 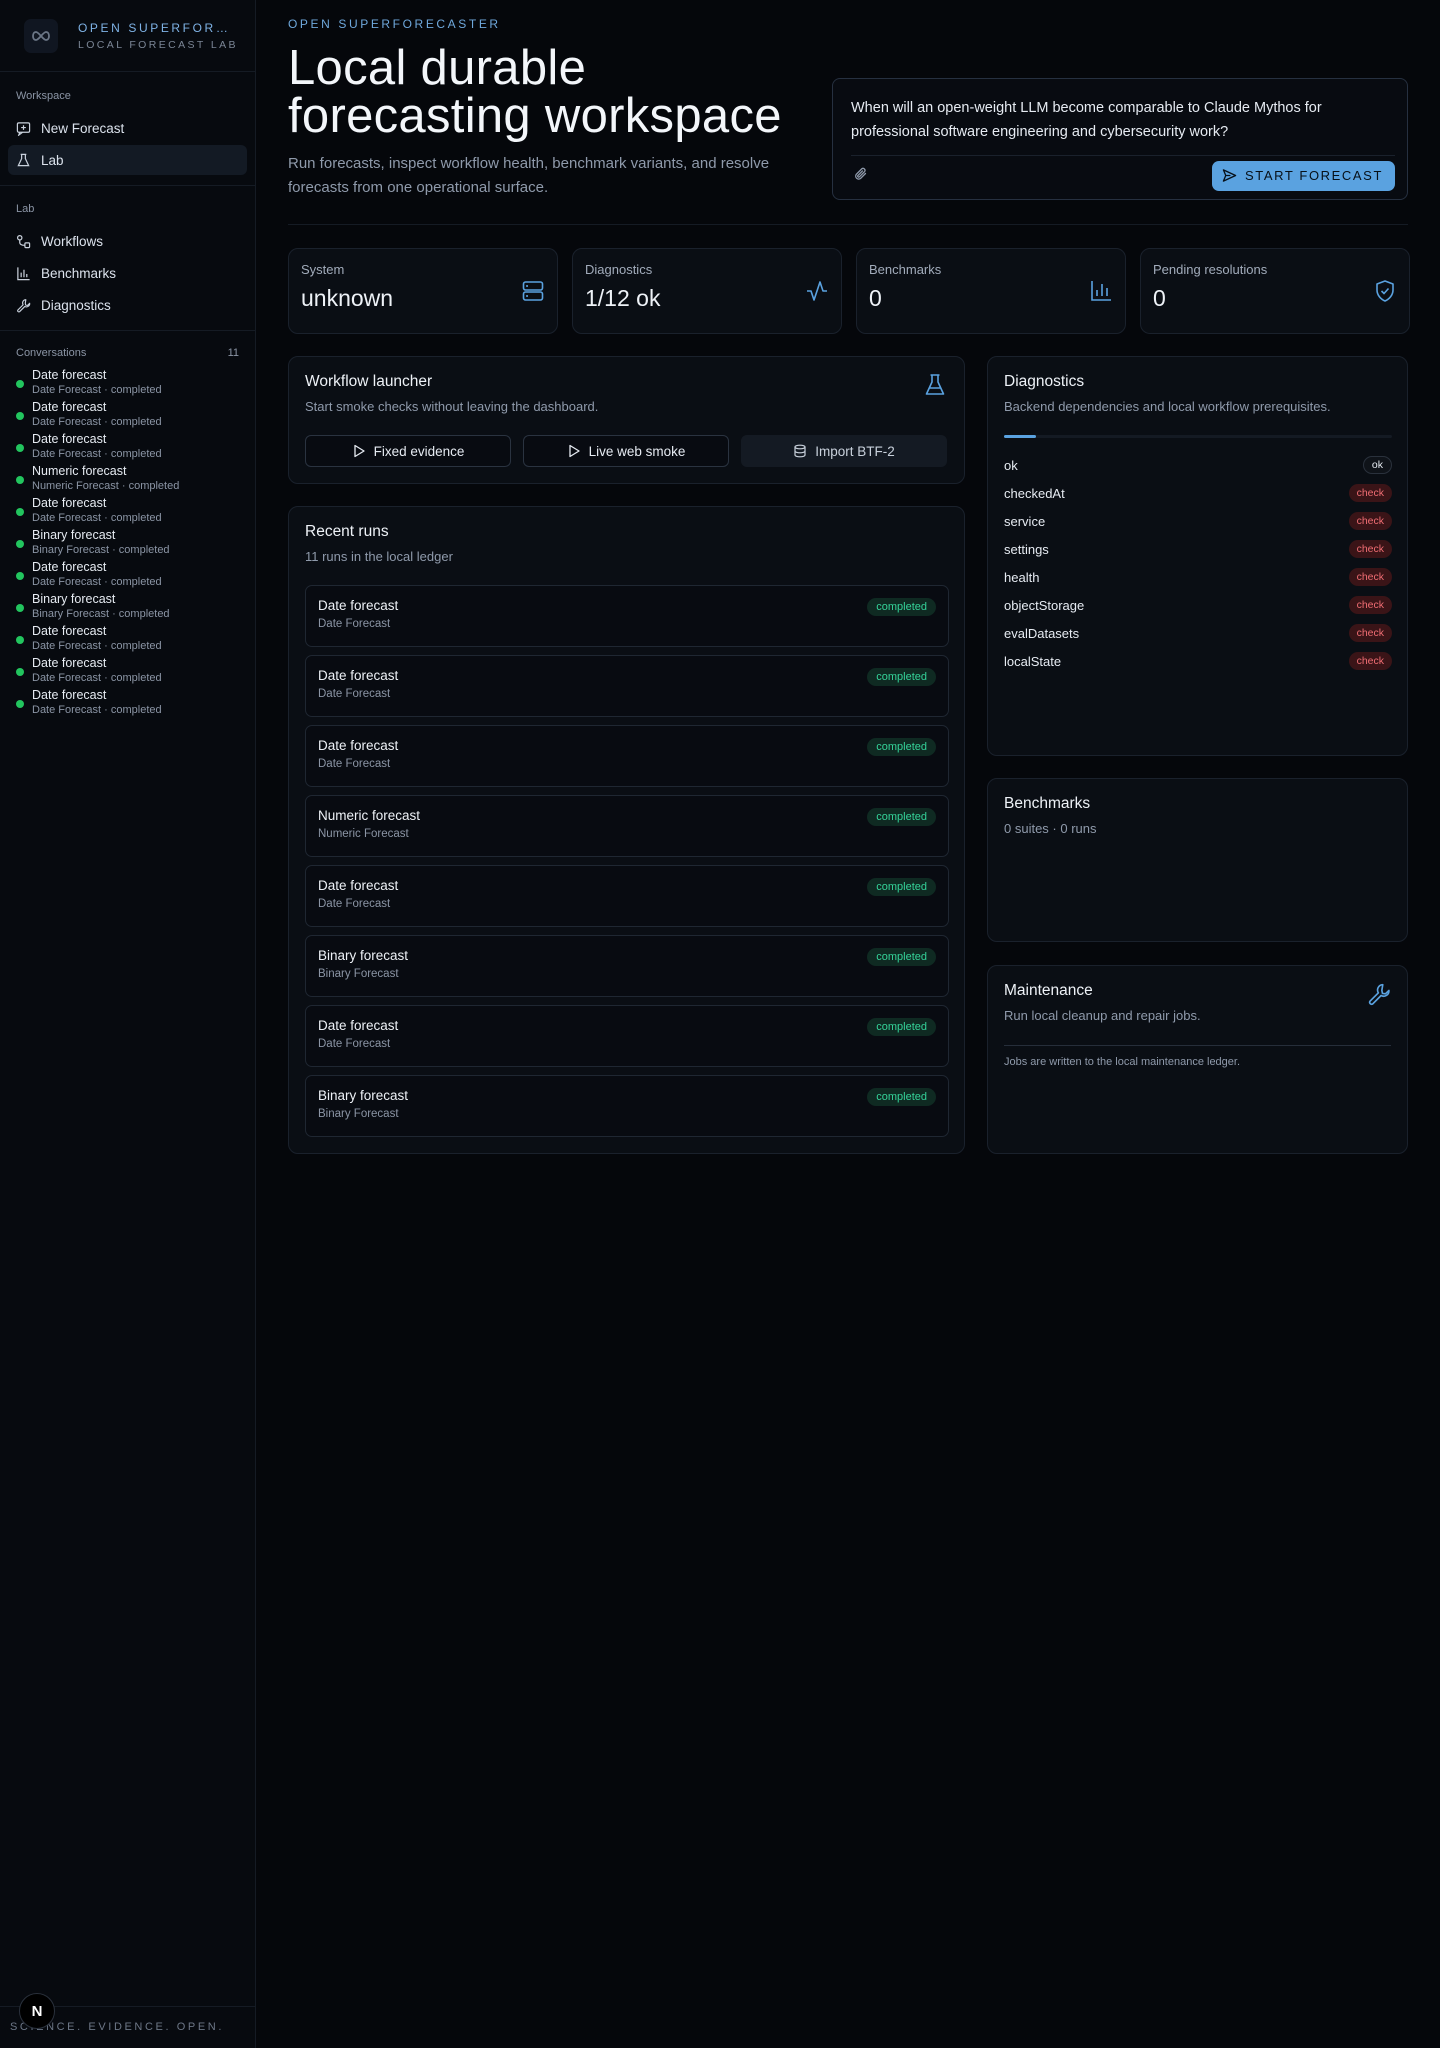 What do you see at coordinates (861, 174) in the screenshot?
I see `paperclip-icon` at bounding box center [861, 174].